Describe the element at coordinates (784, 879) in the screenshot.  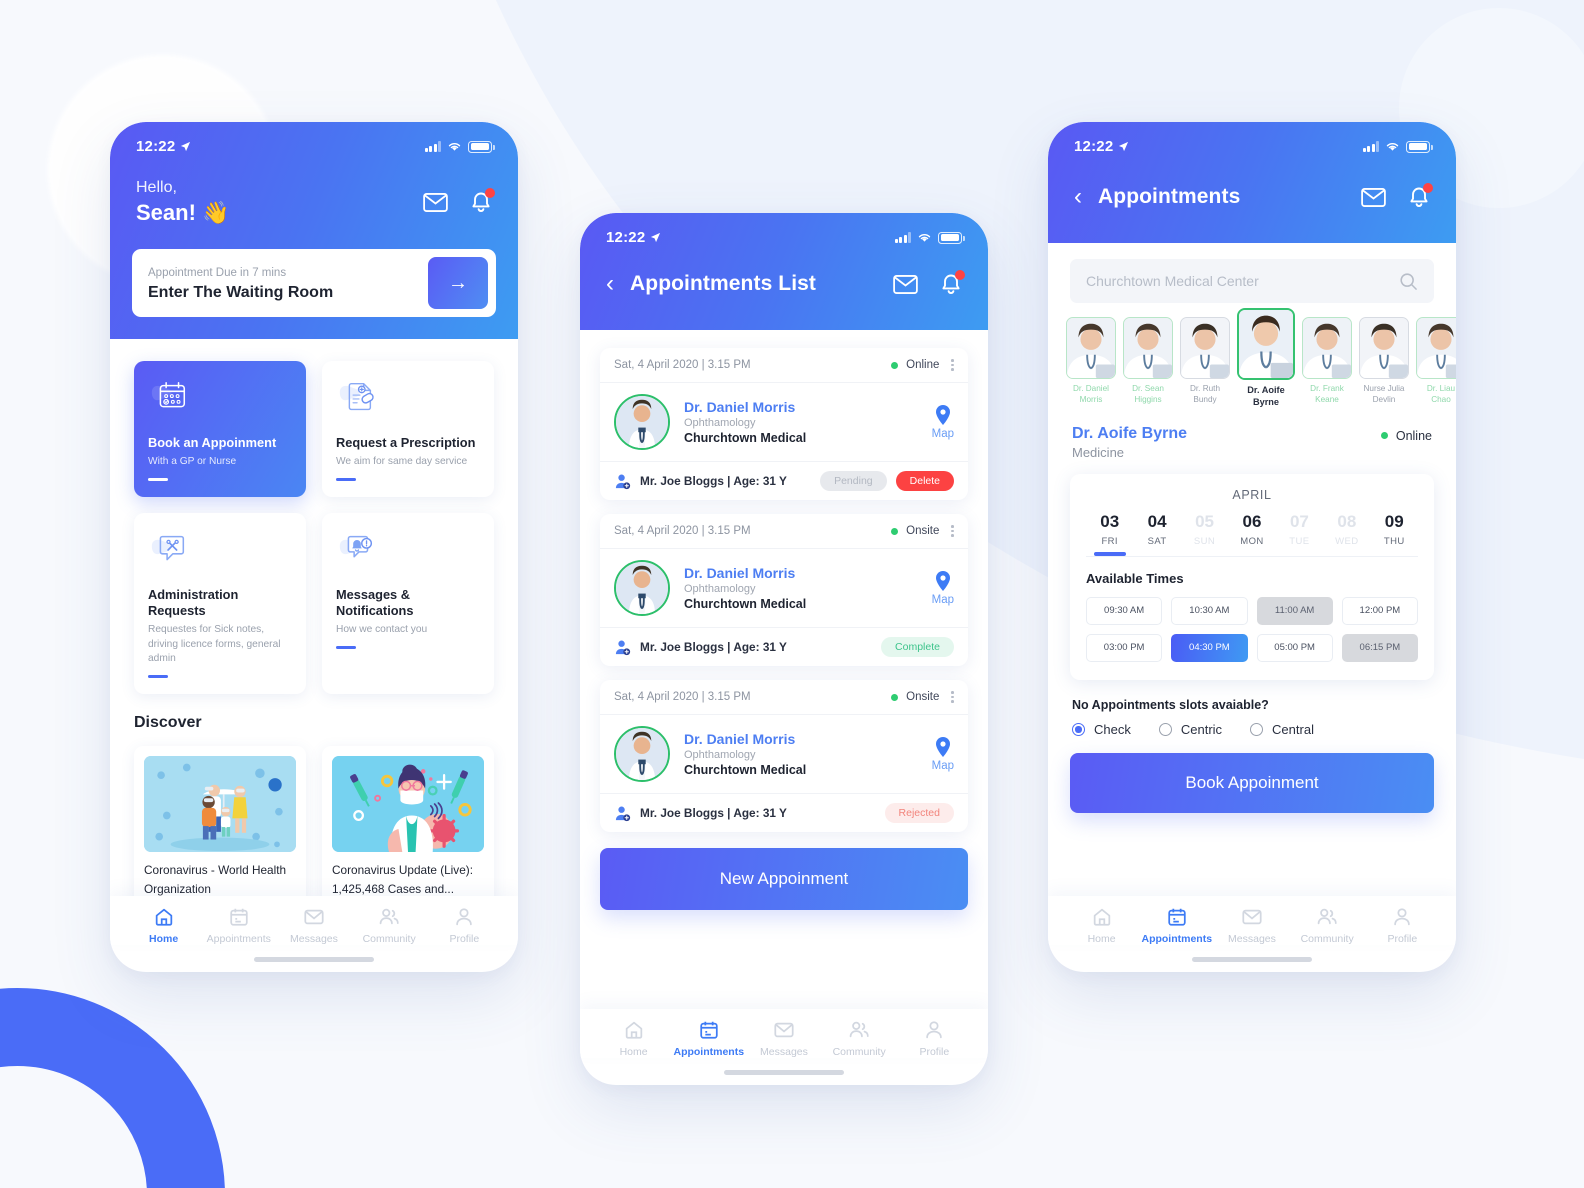
I see `new-appointment-button: New Appoinment` at that location.